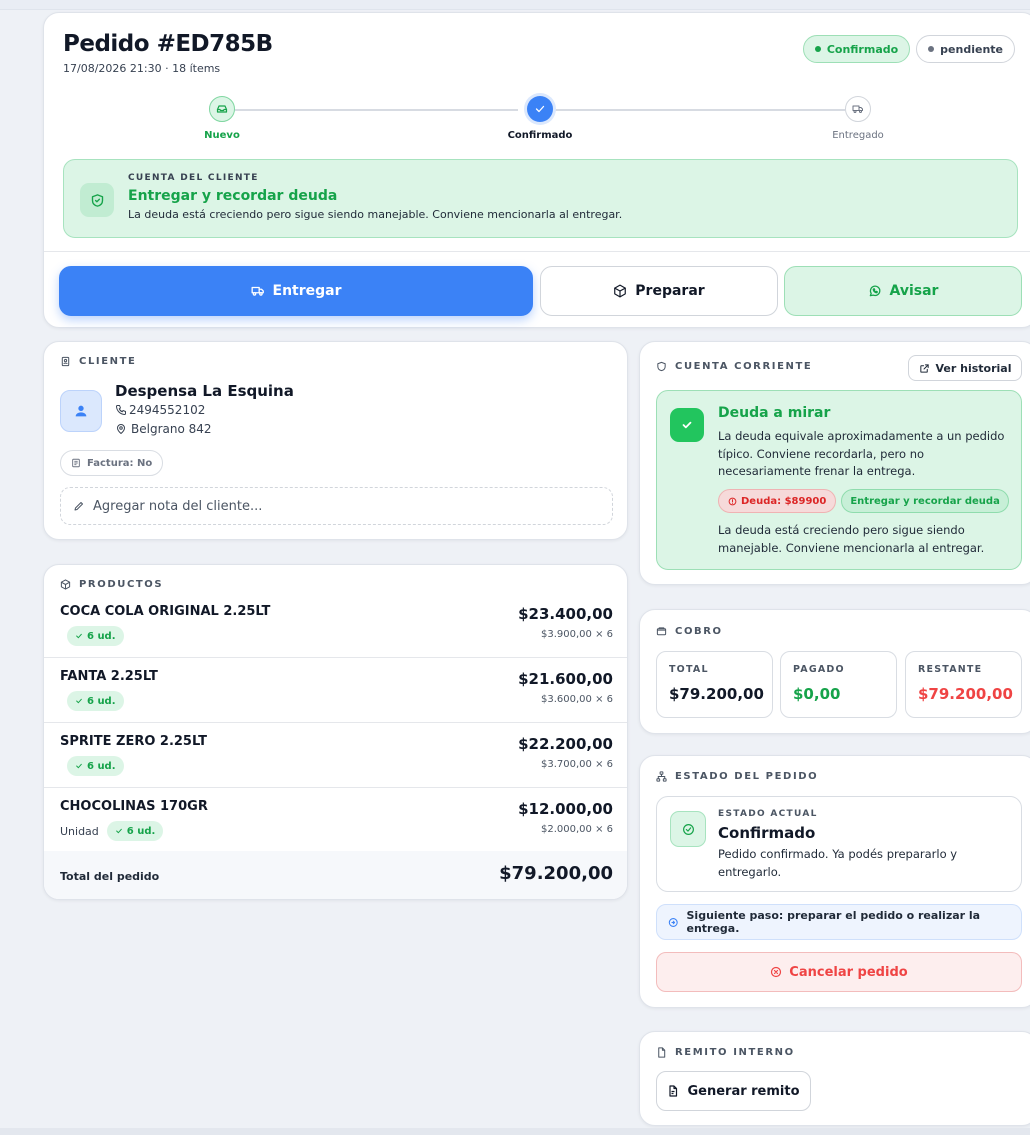 The height and width of the screenshot is (1135, 1030). I want to click on step-label-delivered: Entregado, so click(858, 135).